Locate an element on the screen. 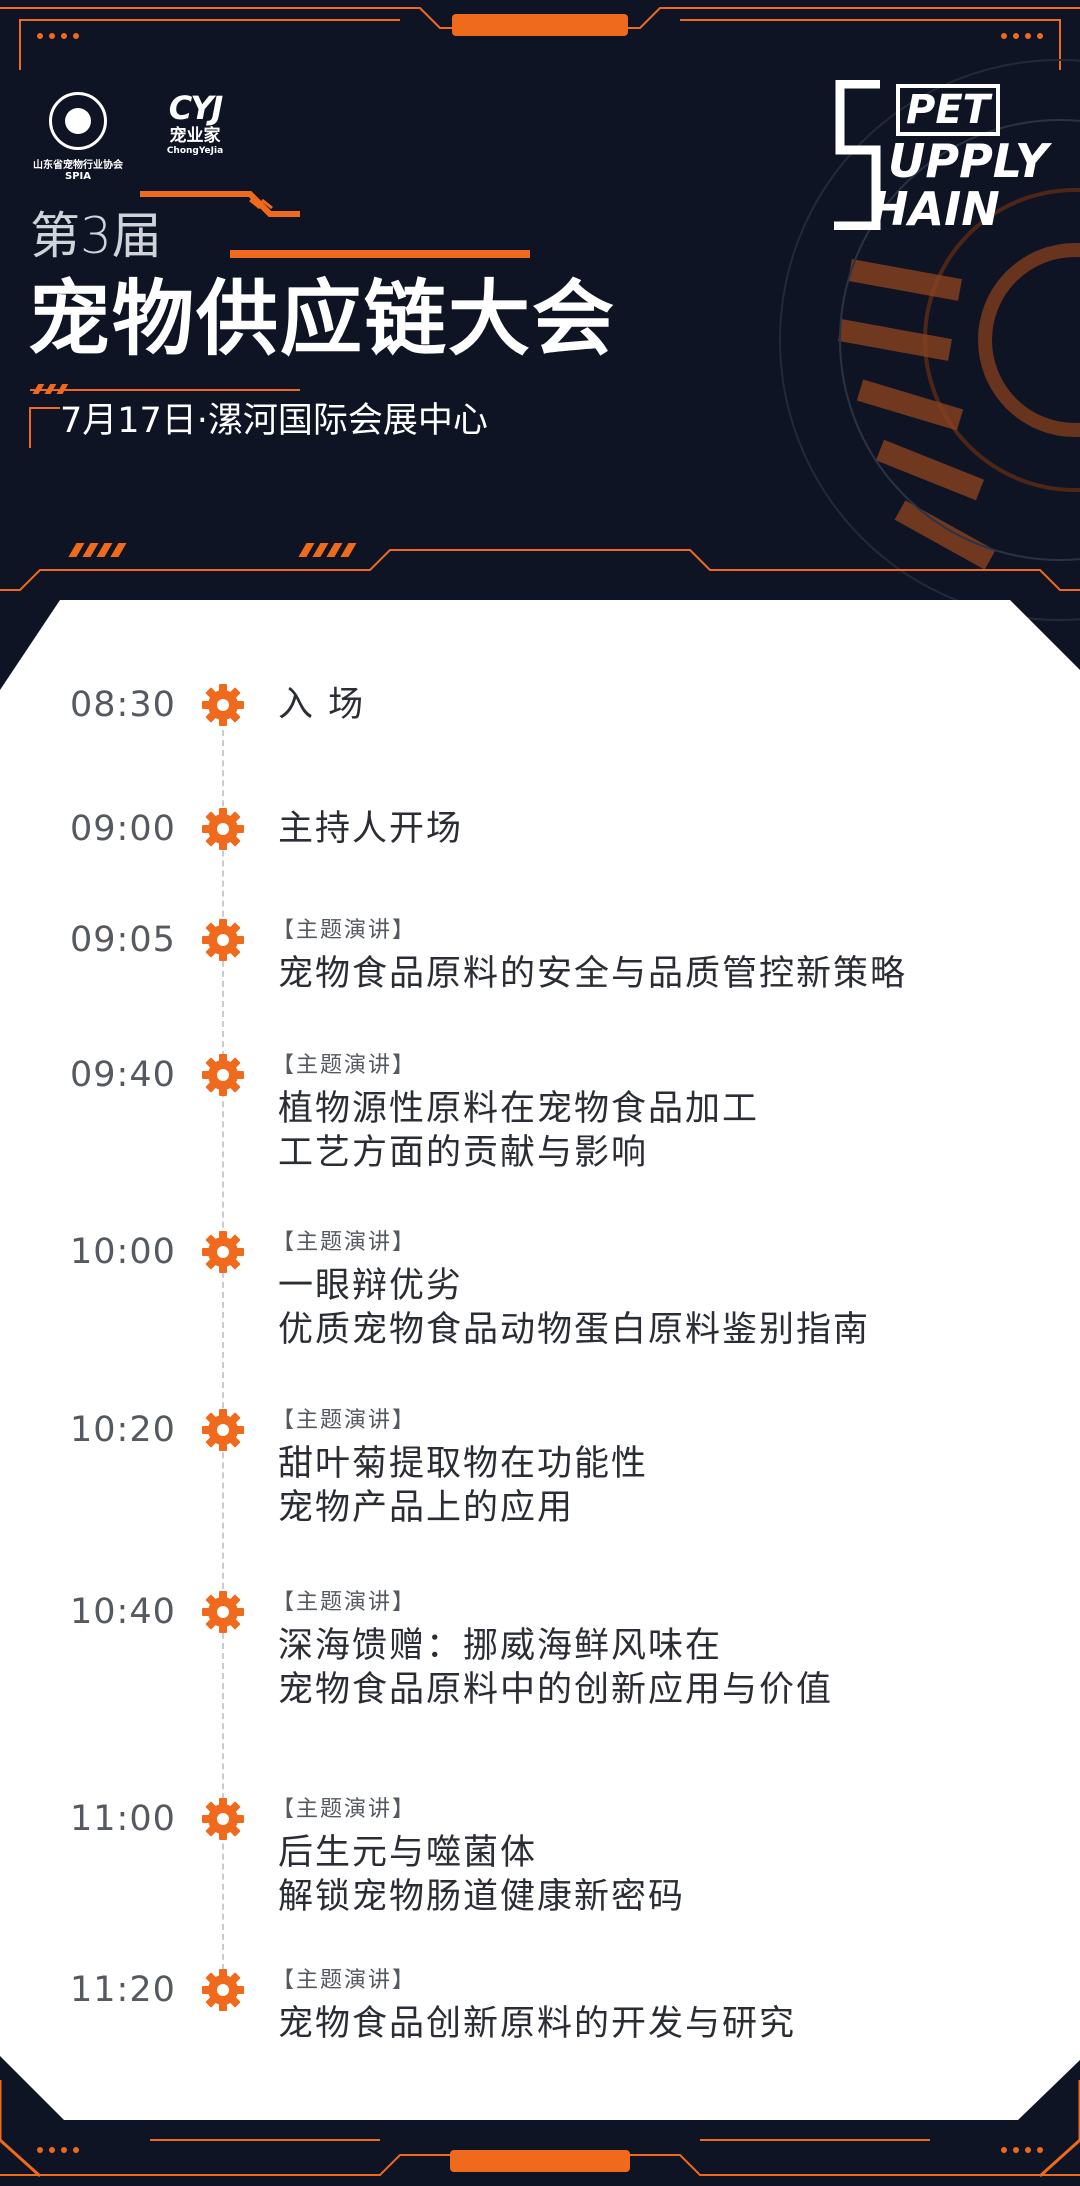  pet-logo-chain: HAIN is located at coordinates (935, 209).